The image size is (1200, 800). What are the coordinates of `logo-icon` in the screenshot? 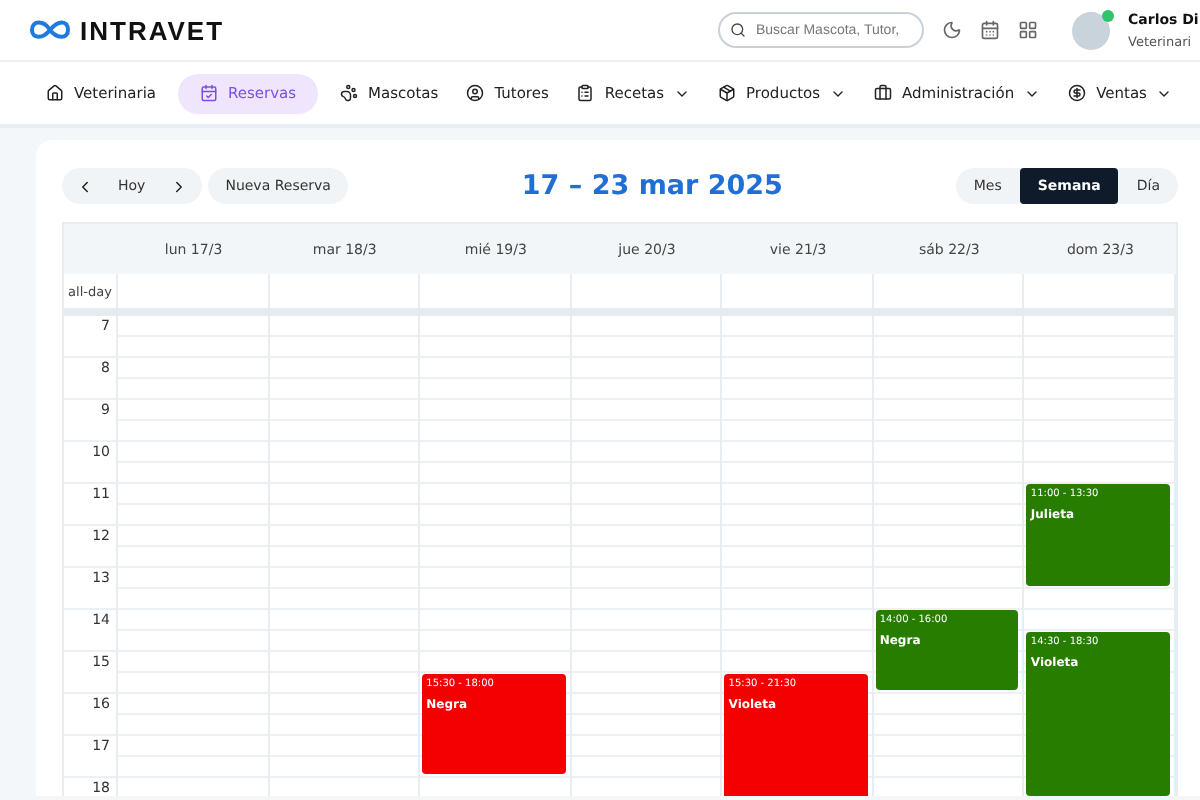 It's located at (50, 30).